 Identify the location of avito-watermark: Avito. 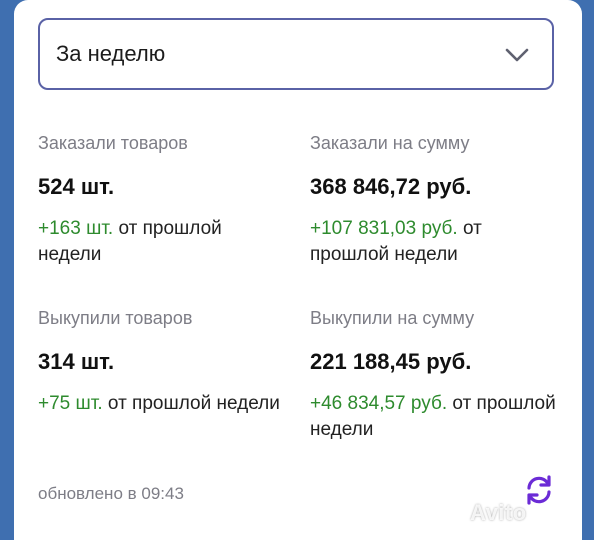
(498, 512).